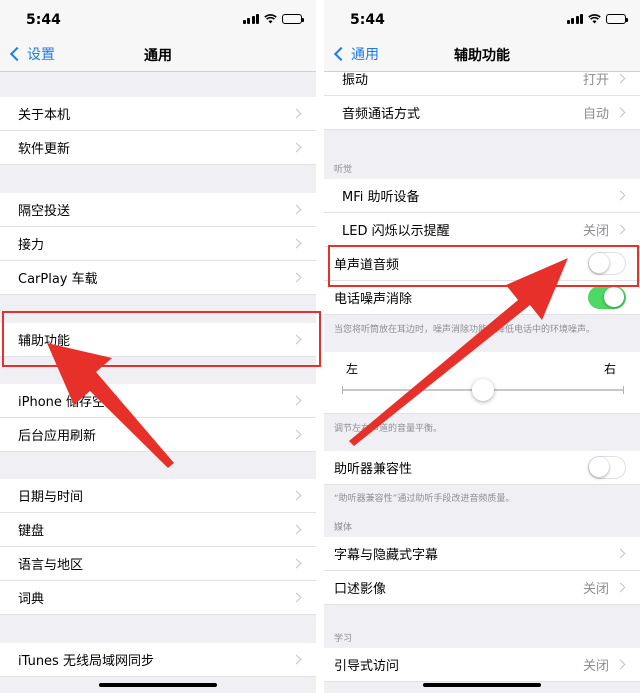 Image resolution: width=640 pixels, height=693 pixels. I want to click on row-label: LED 闪烁以示提醒, so click(396, 231).